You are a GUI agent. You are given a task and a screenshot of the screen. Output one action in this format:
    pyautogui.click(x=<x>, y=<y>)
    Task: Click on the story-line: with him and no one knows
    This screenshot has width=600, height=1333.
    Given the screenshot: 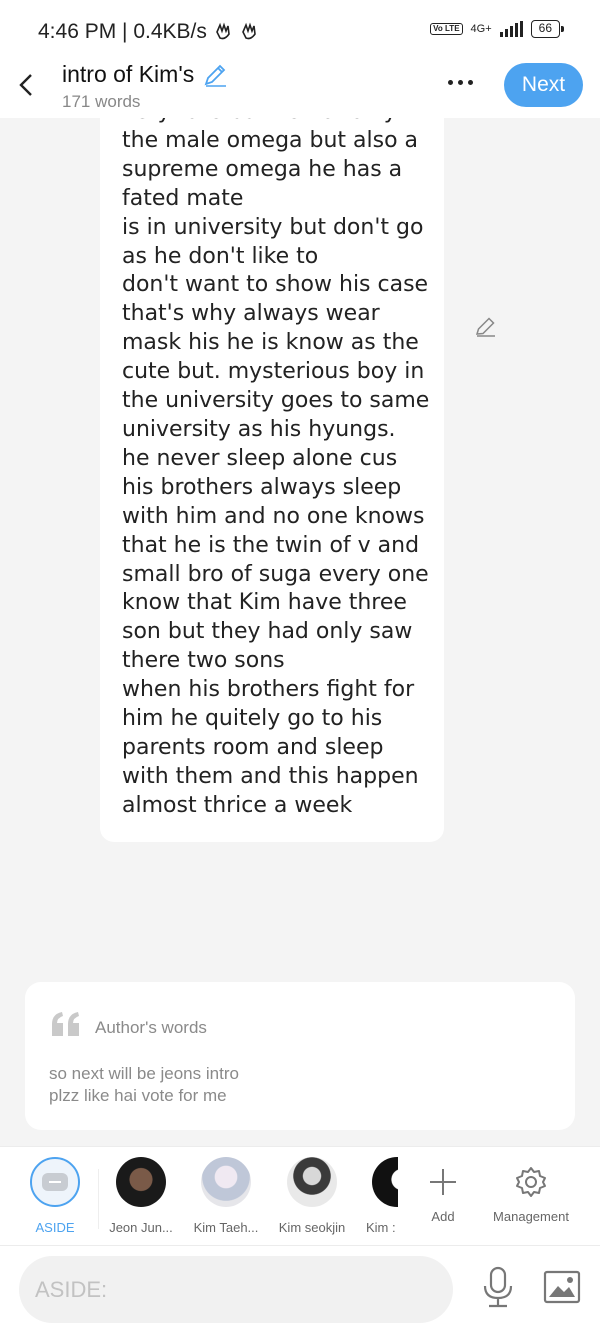 What is the action you would take?
    pyautogui.click(x=273, y=516)
    